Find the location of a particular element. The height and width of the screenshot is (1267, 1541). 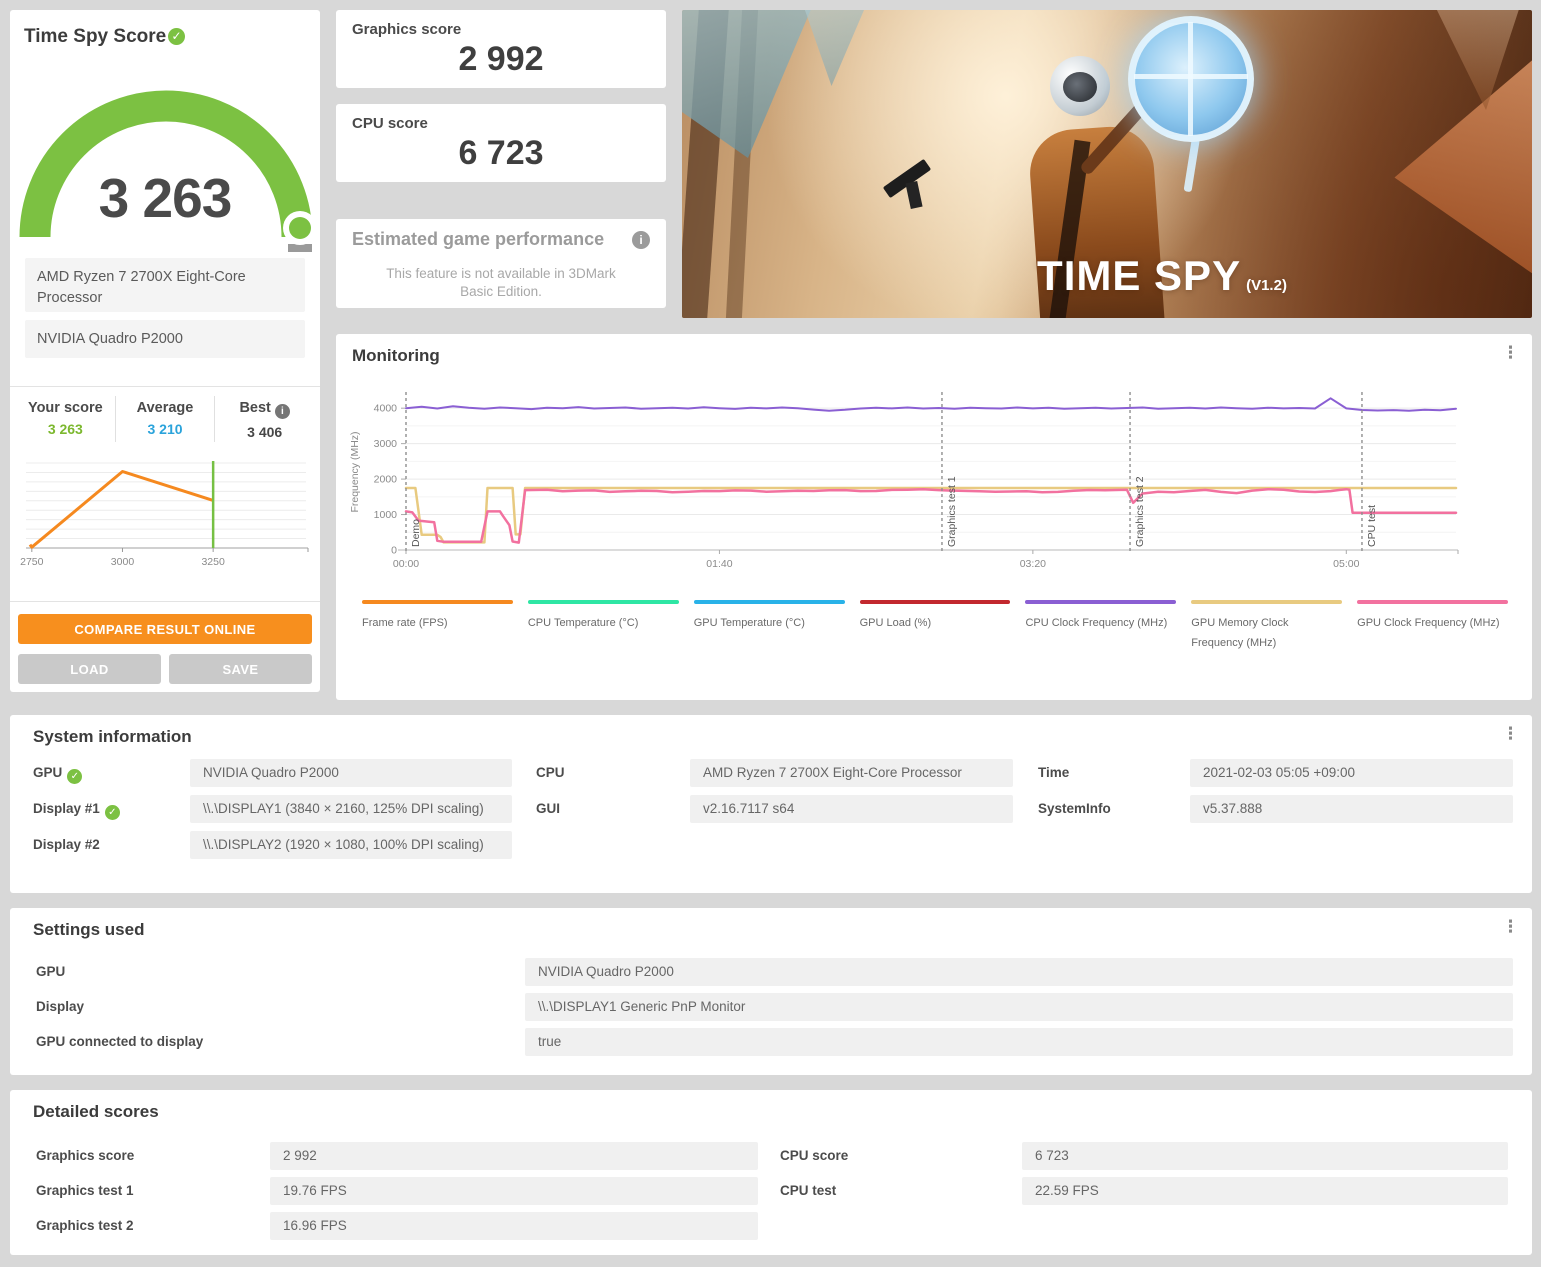

legend-item: GPU Clock Frequency (MHz) is located at coordinates (1433, 627).